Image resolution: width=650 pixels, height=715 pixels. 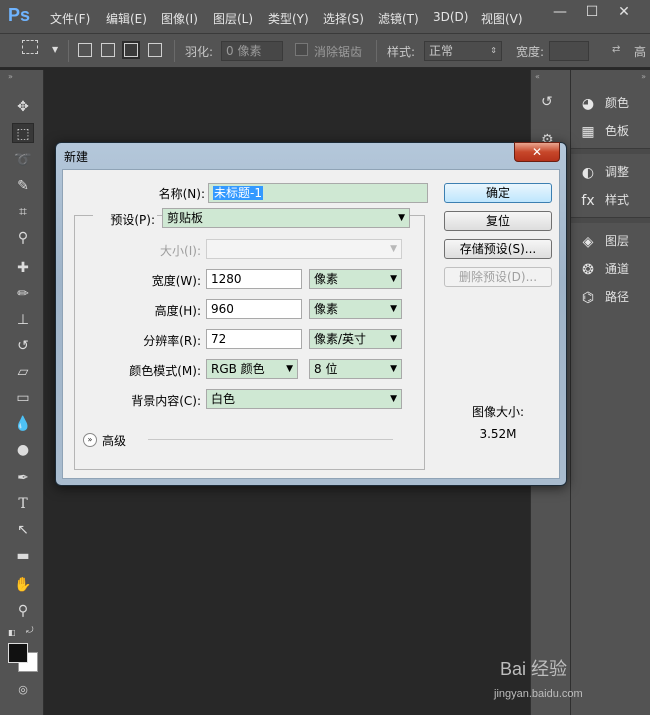 What do you see at coordinates (126, 18) in the screenshot?
I see `menu-edit: 编辑(E)` at bounding box center [126, 18].